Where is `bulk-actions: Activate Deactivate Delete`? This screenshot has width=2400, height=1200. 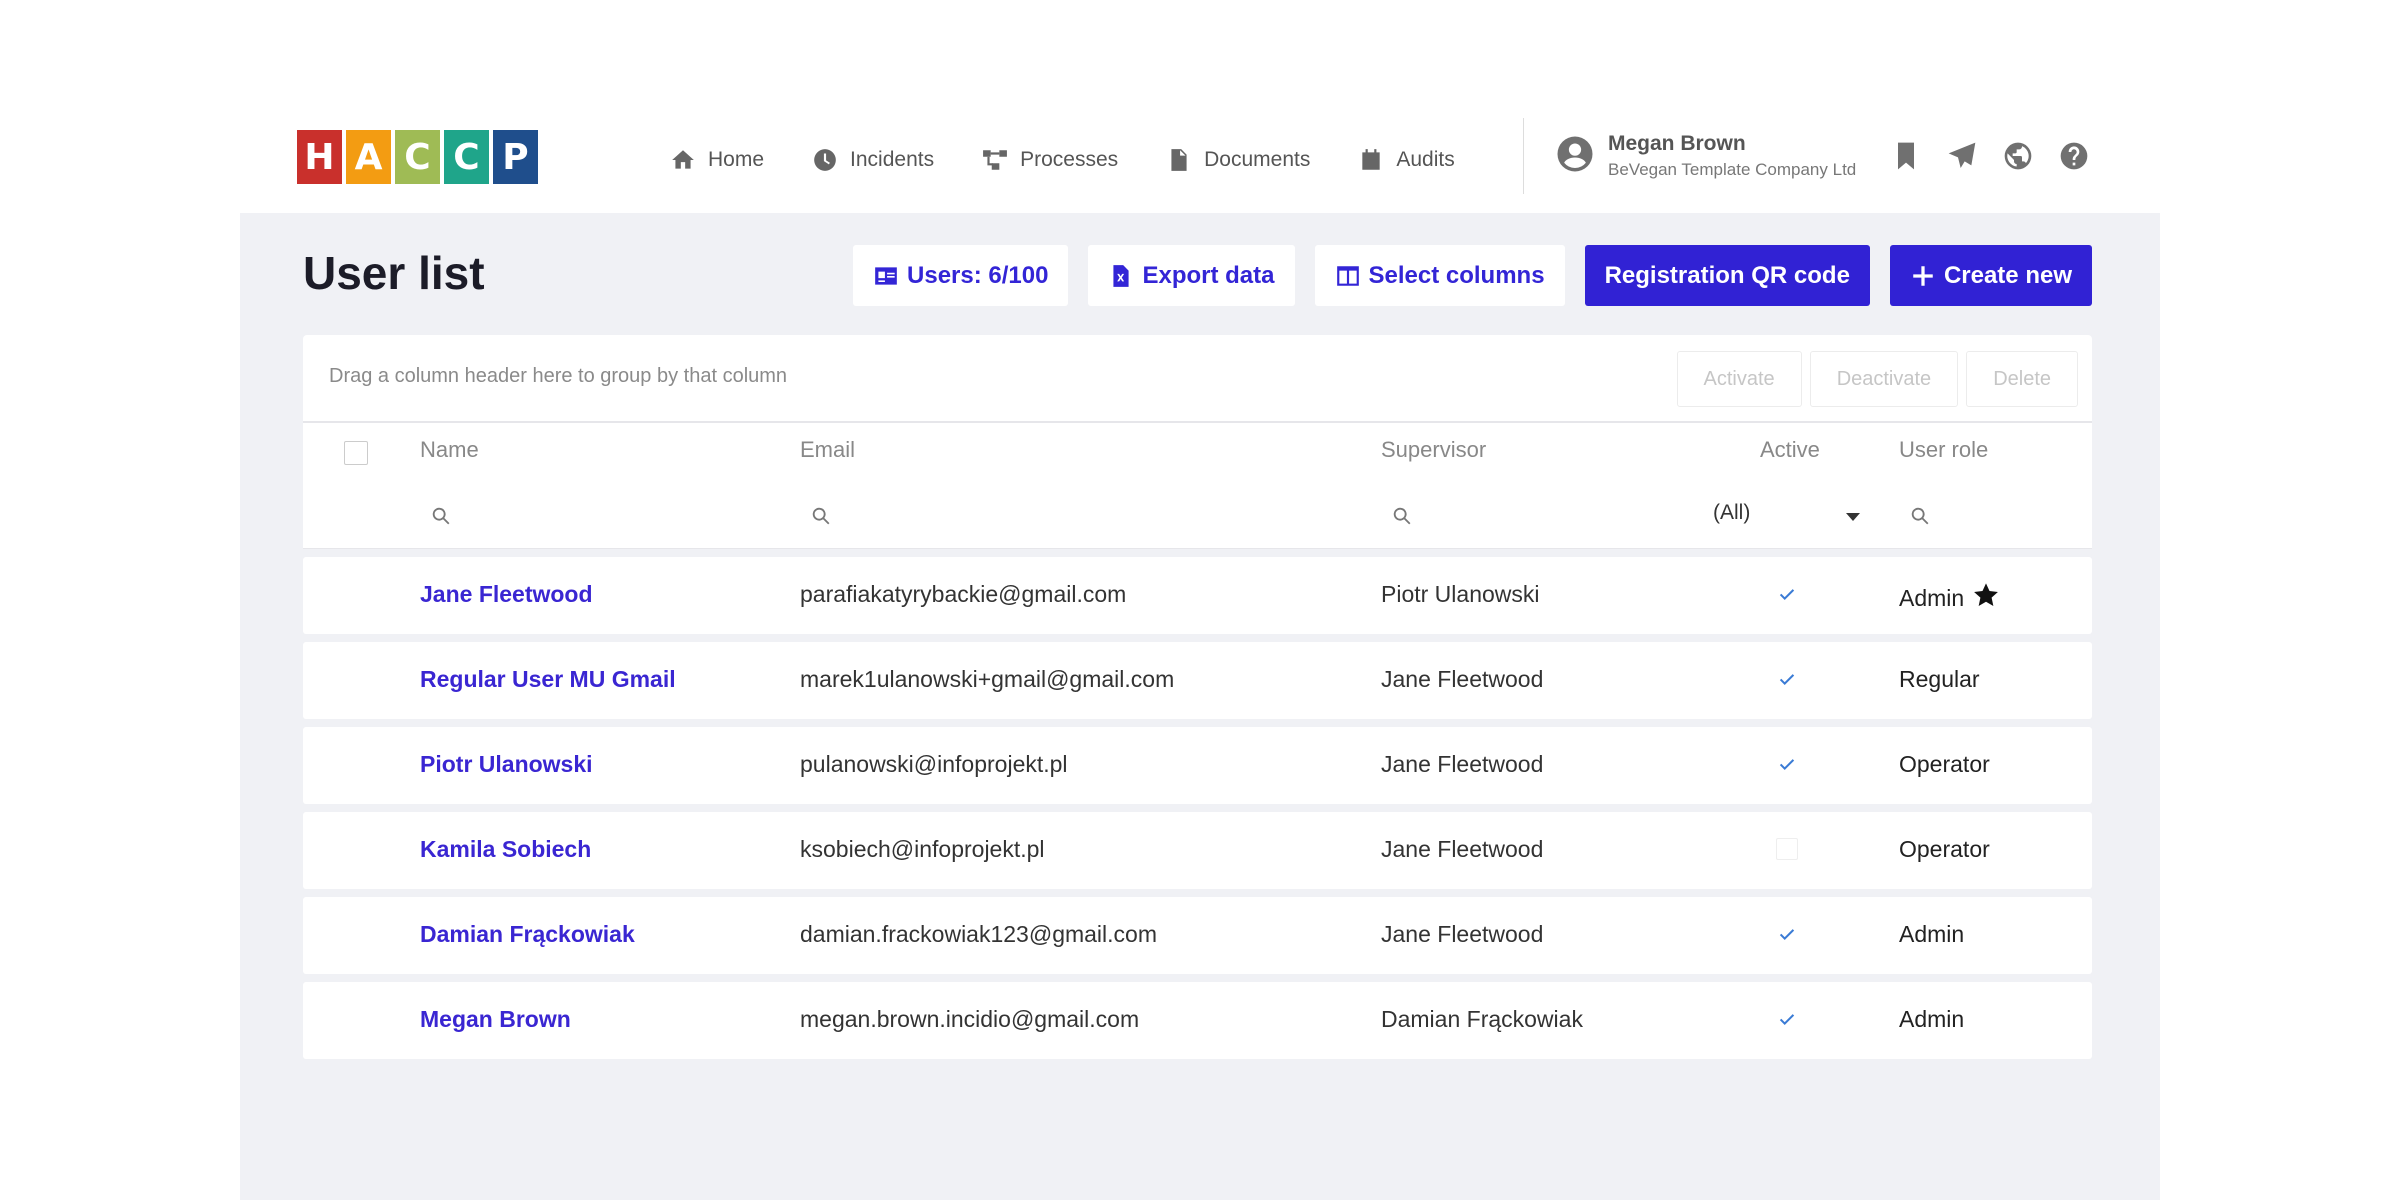 bulk-actions: Activate Deactivate Delete is located at coordinates (1877, 379).